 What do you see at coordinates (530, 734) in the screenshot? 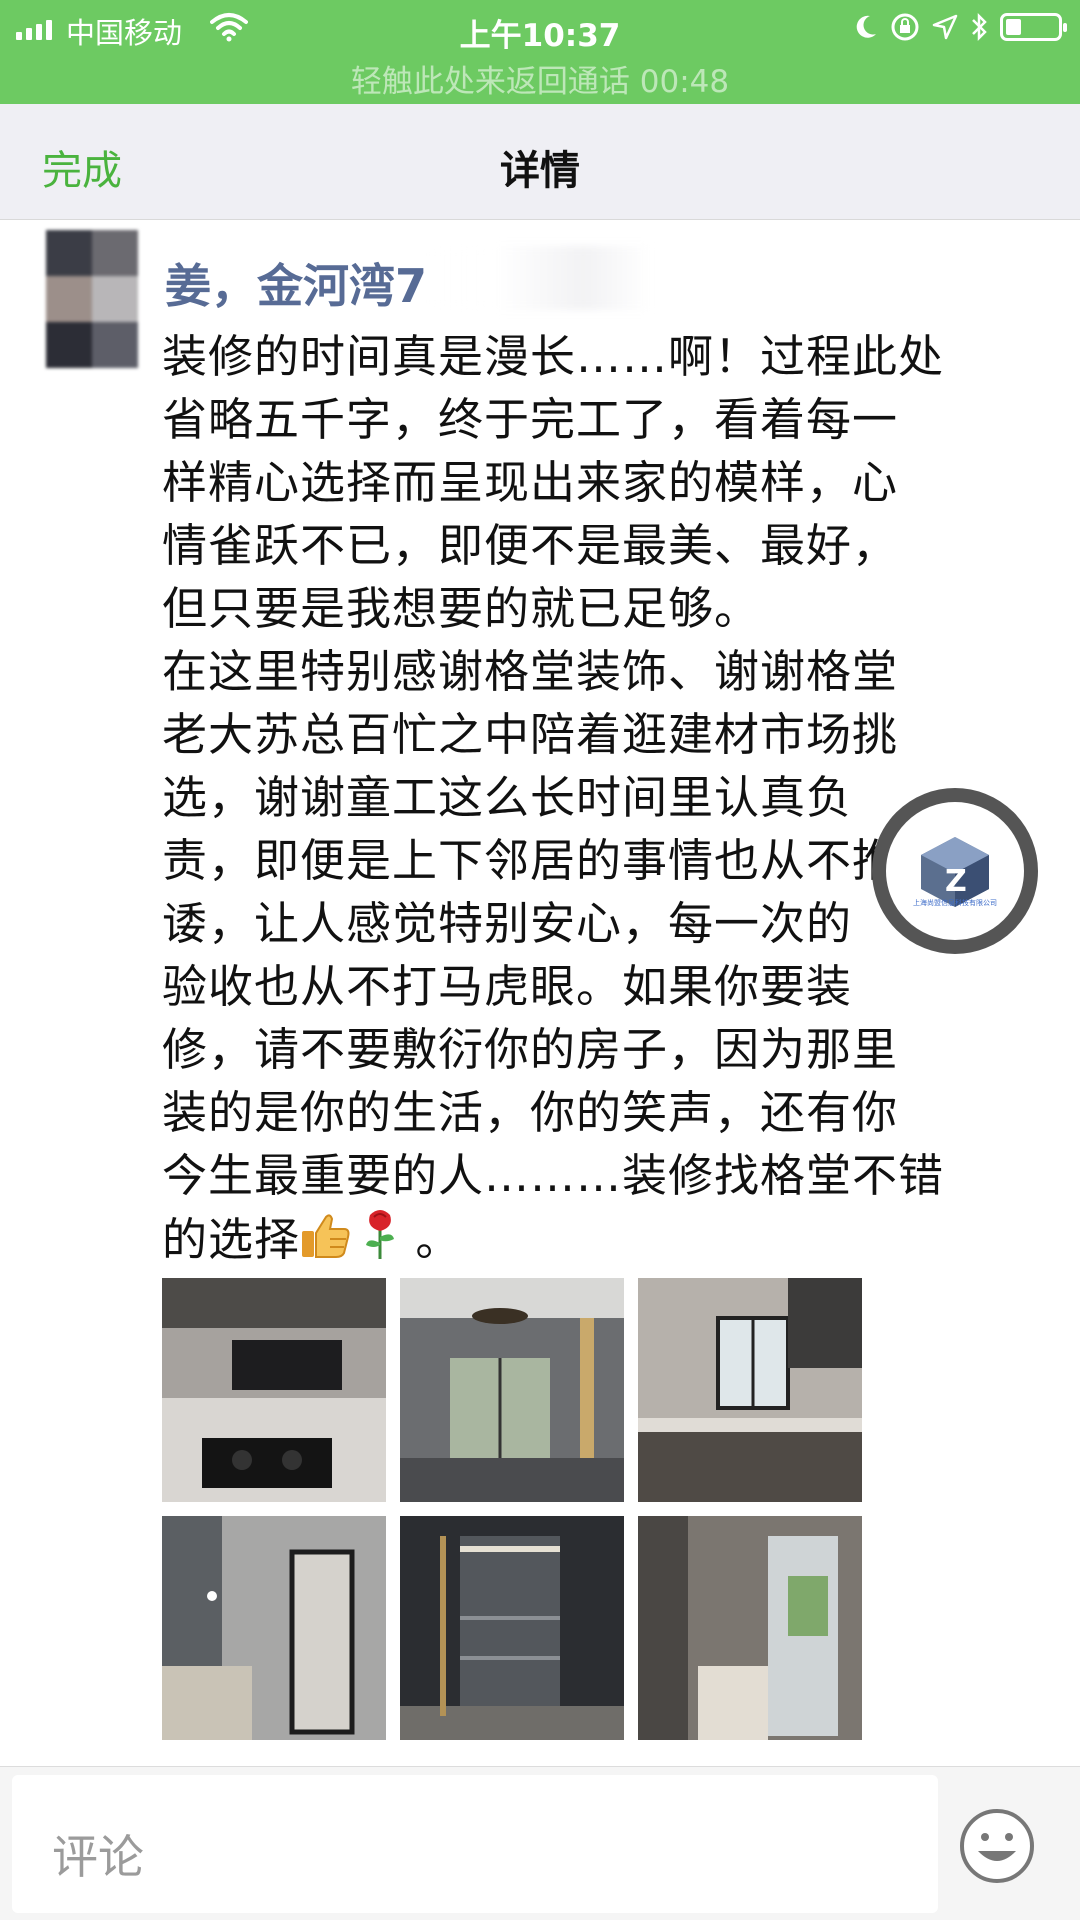
I see `post-line: 老大苏总百忙之中陪着逛建材市场挑` at bounding box center [530, 734].